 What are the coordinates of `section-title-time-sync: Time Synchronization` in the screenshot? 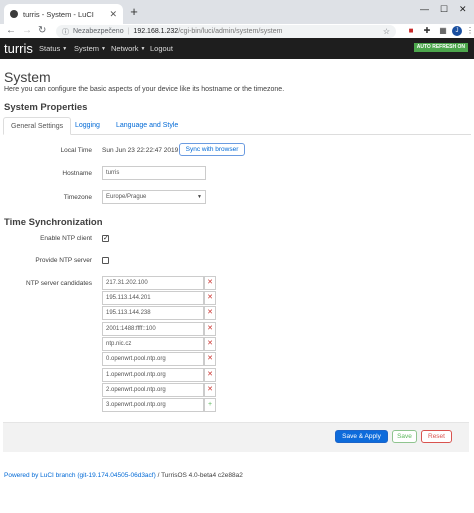 It's located at (53, 222).